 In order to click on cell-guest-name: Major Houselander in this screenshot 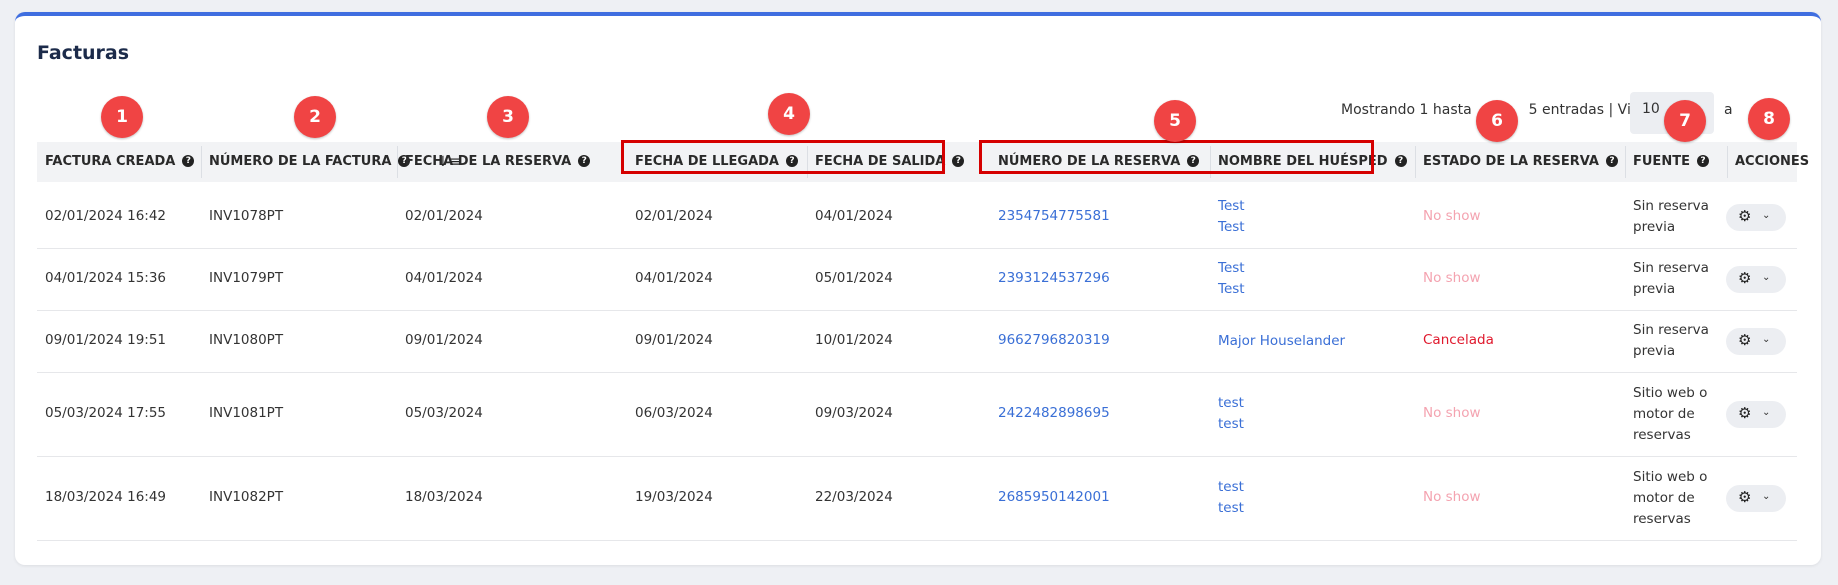, I will do `click(1281, 341)`.